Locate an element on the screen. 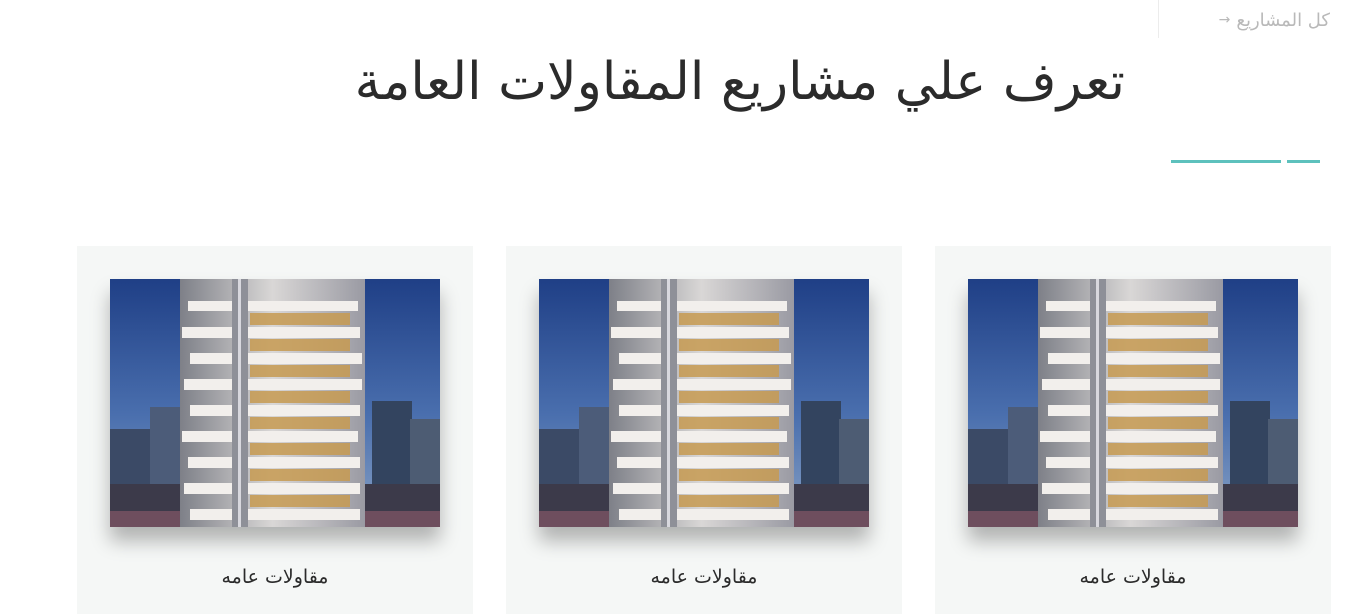 The width and height of the screenshot is (1365, 614). title-underline is located at coordinates (1226, 161).